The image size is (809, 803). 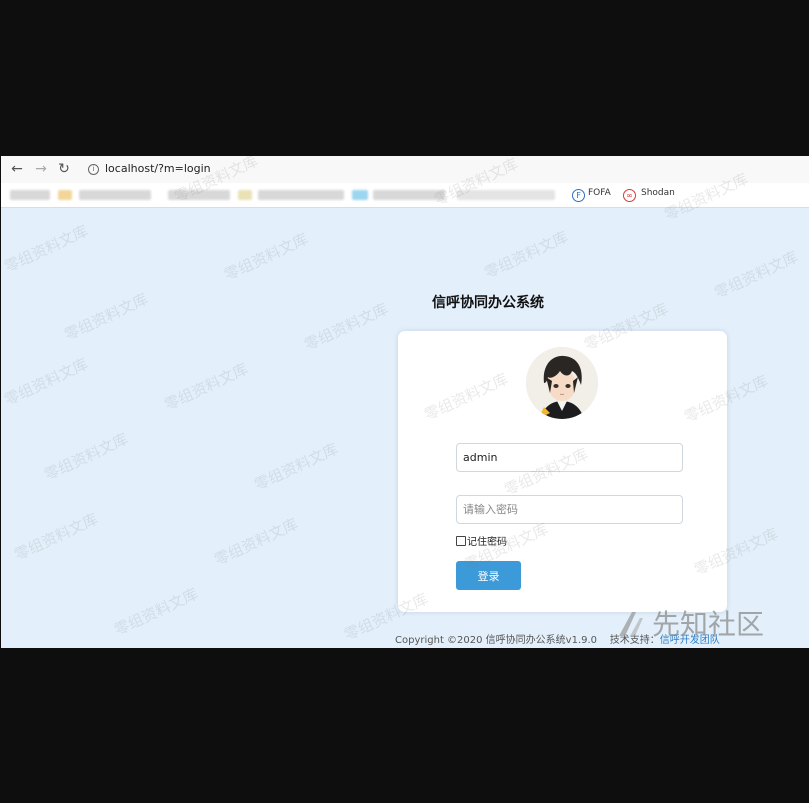 What do you see at coordinates (487, 542) in the screenshot?
I see `remember-label: 记住密码` at bounding box center [487, 542].